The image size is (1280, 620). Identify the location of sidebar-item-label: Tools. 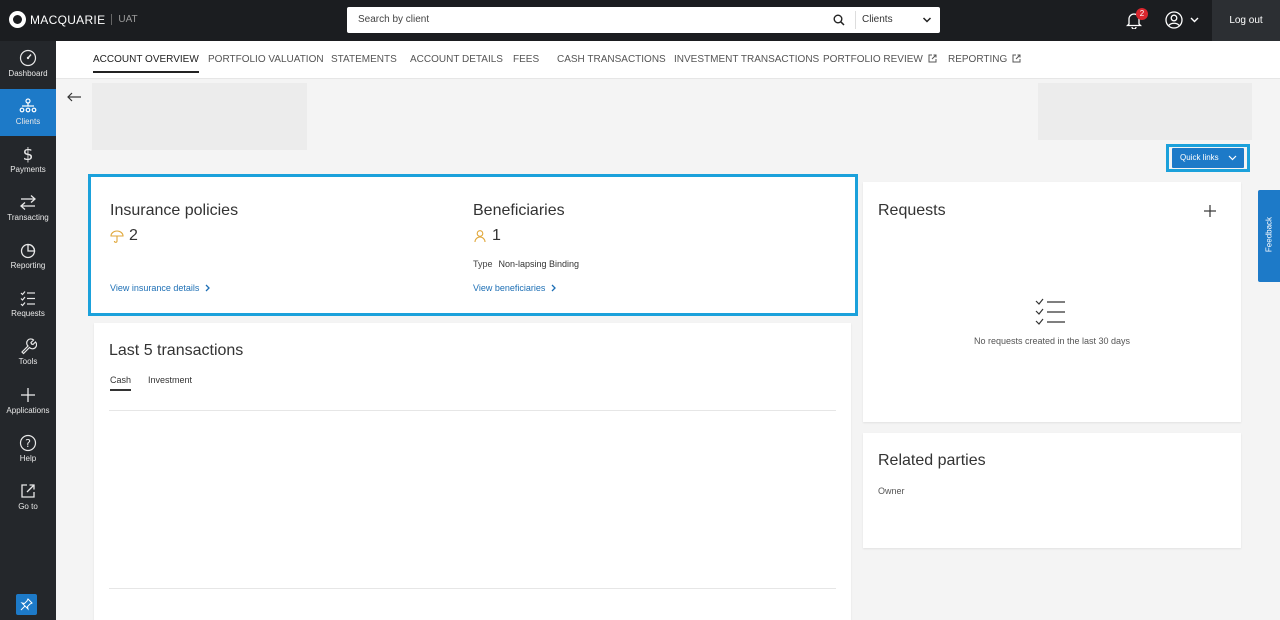
(28, 361).